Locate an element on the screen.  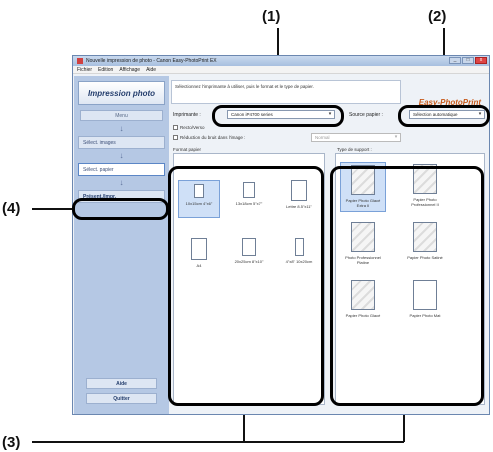
sidebar-step-select-paper: Sélect. papier is located at coordinates (121, 169).